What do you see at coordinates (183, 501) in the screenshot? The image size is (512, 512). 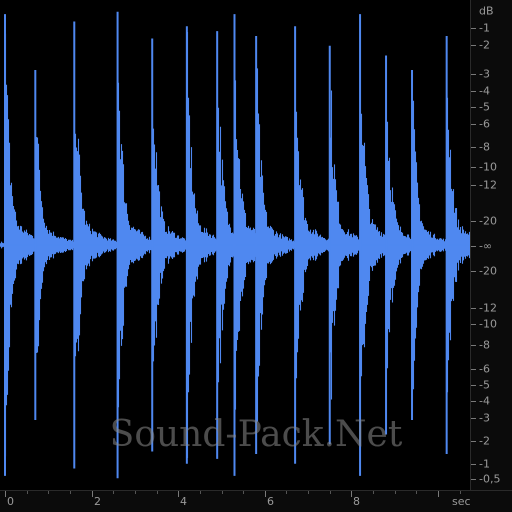 I see `time-label: 4` at bounding box center [183, 501].